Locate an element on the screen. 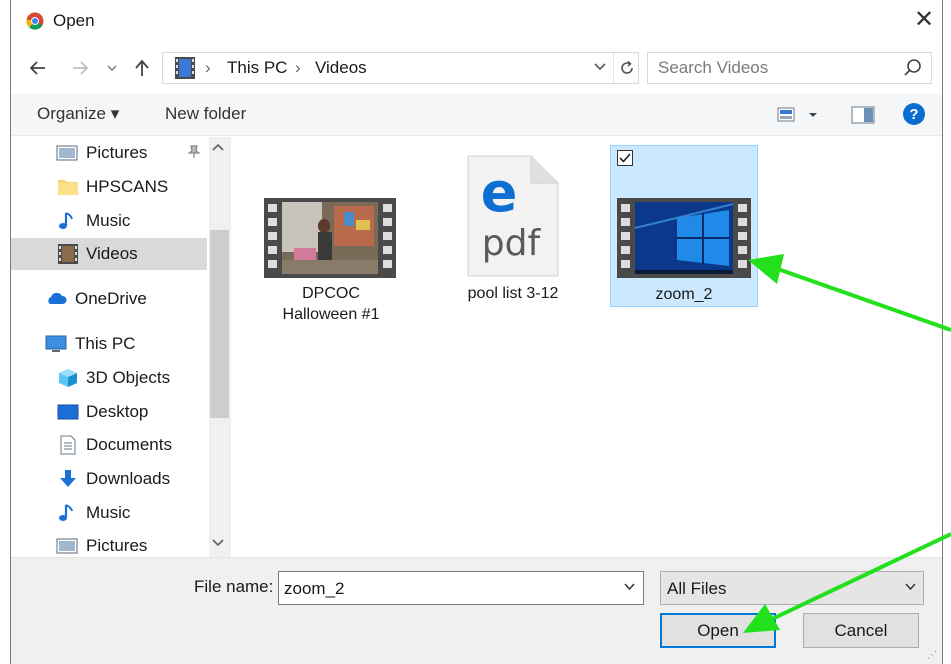  breadcrumb-this-pc: This PC is located at coordinates (257, 68).